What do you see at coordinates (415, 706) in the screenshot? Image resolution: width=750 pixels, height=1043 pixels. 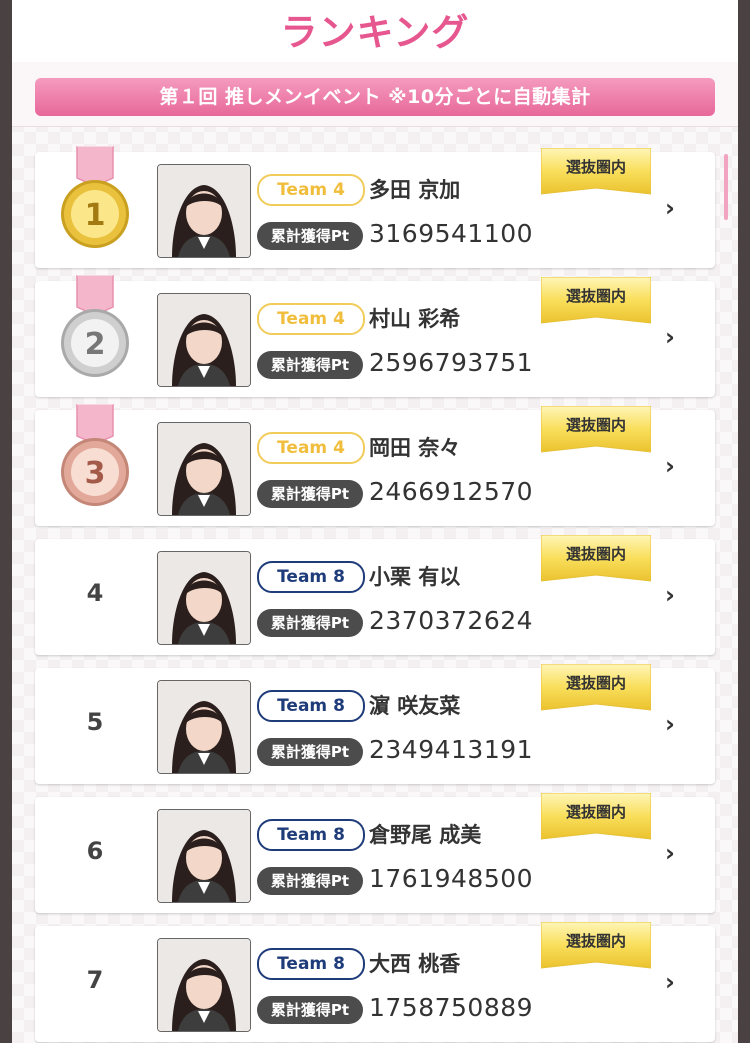 I see `member-name: 濵 咲友菜` at bounding box center [415, 706].